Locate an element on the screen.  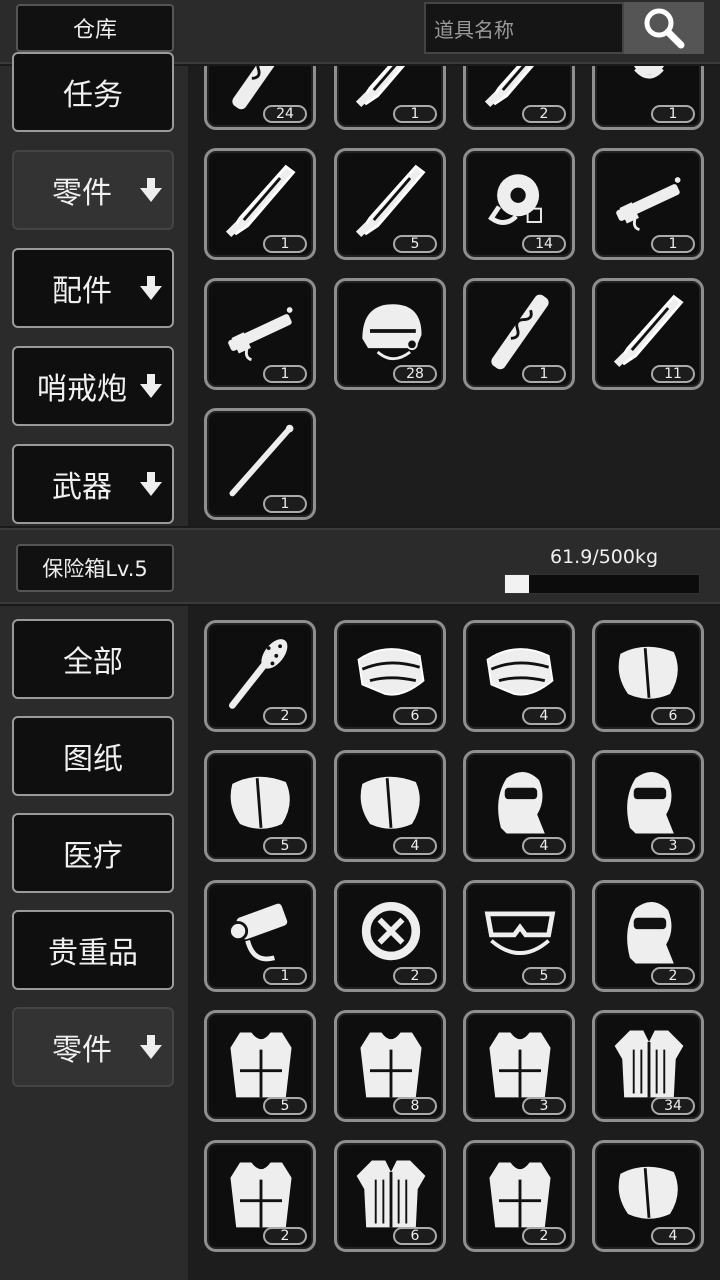
item-count-badge: 14 is located at coordinates (544, 244).